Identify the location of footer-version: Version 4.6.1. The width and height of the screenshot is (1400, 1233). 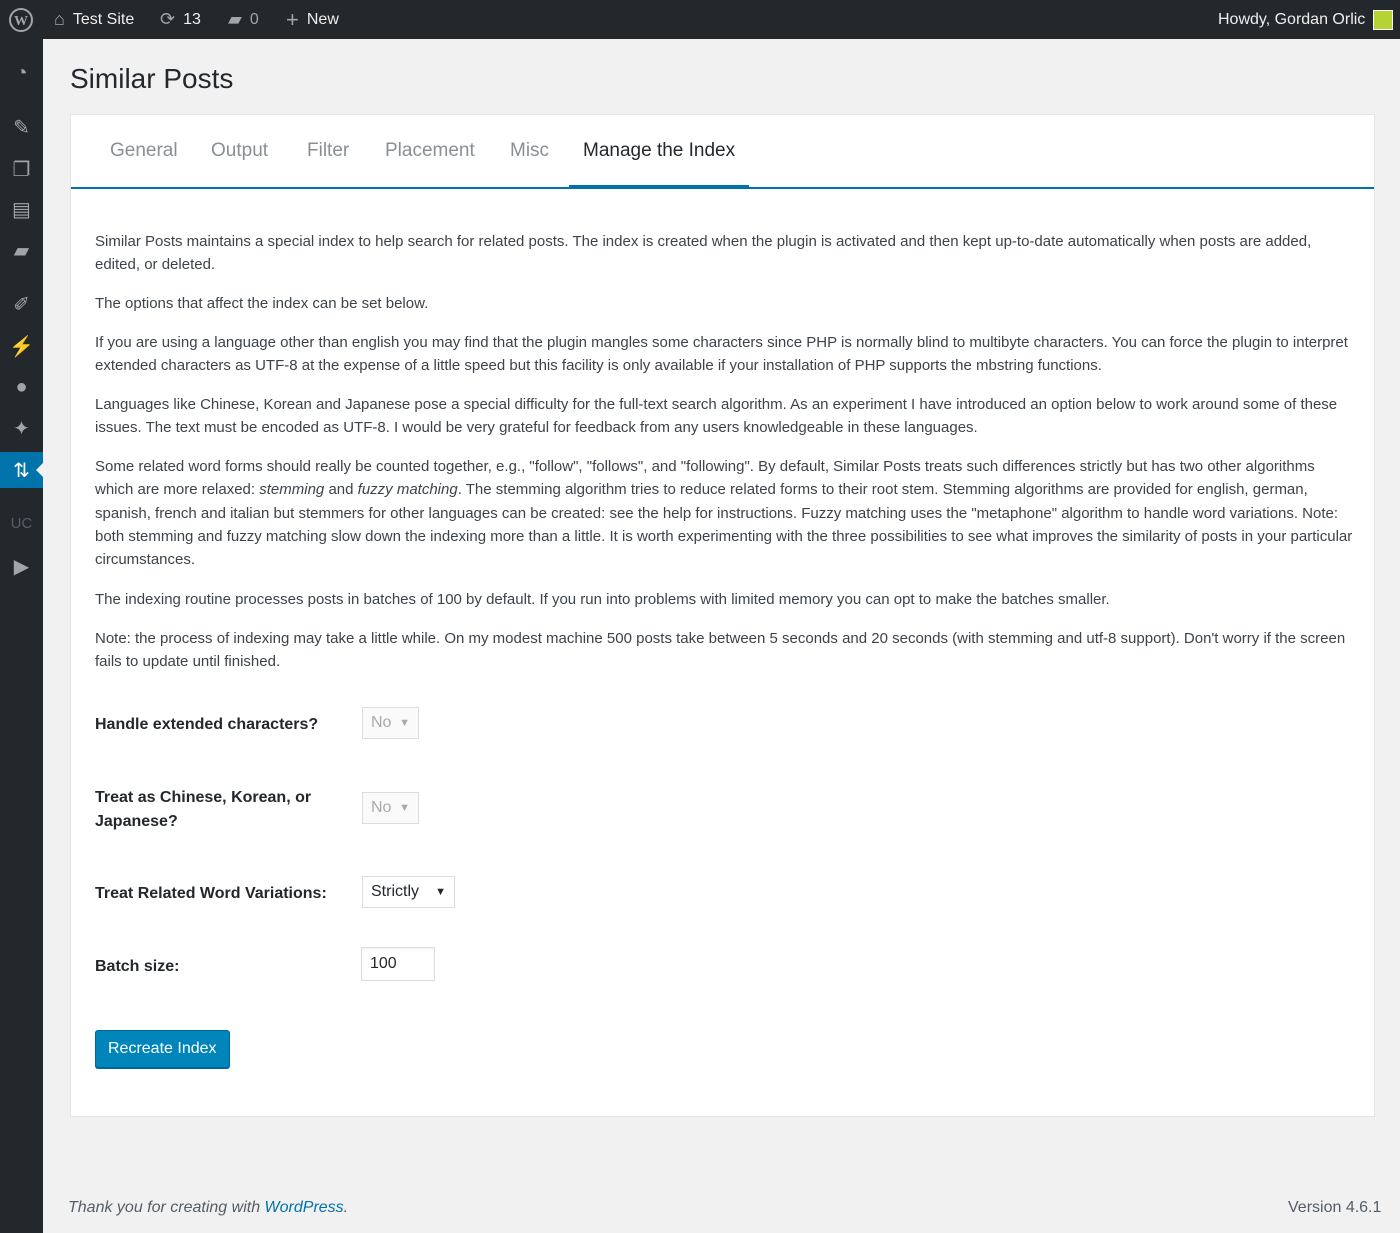
(1335, 1207).